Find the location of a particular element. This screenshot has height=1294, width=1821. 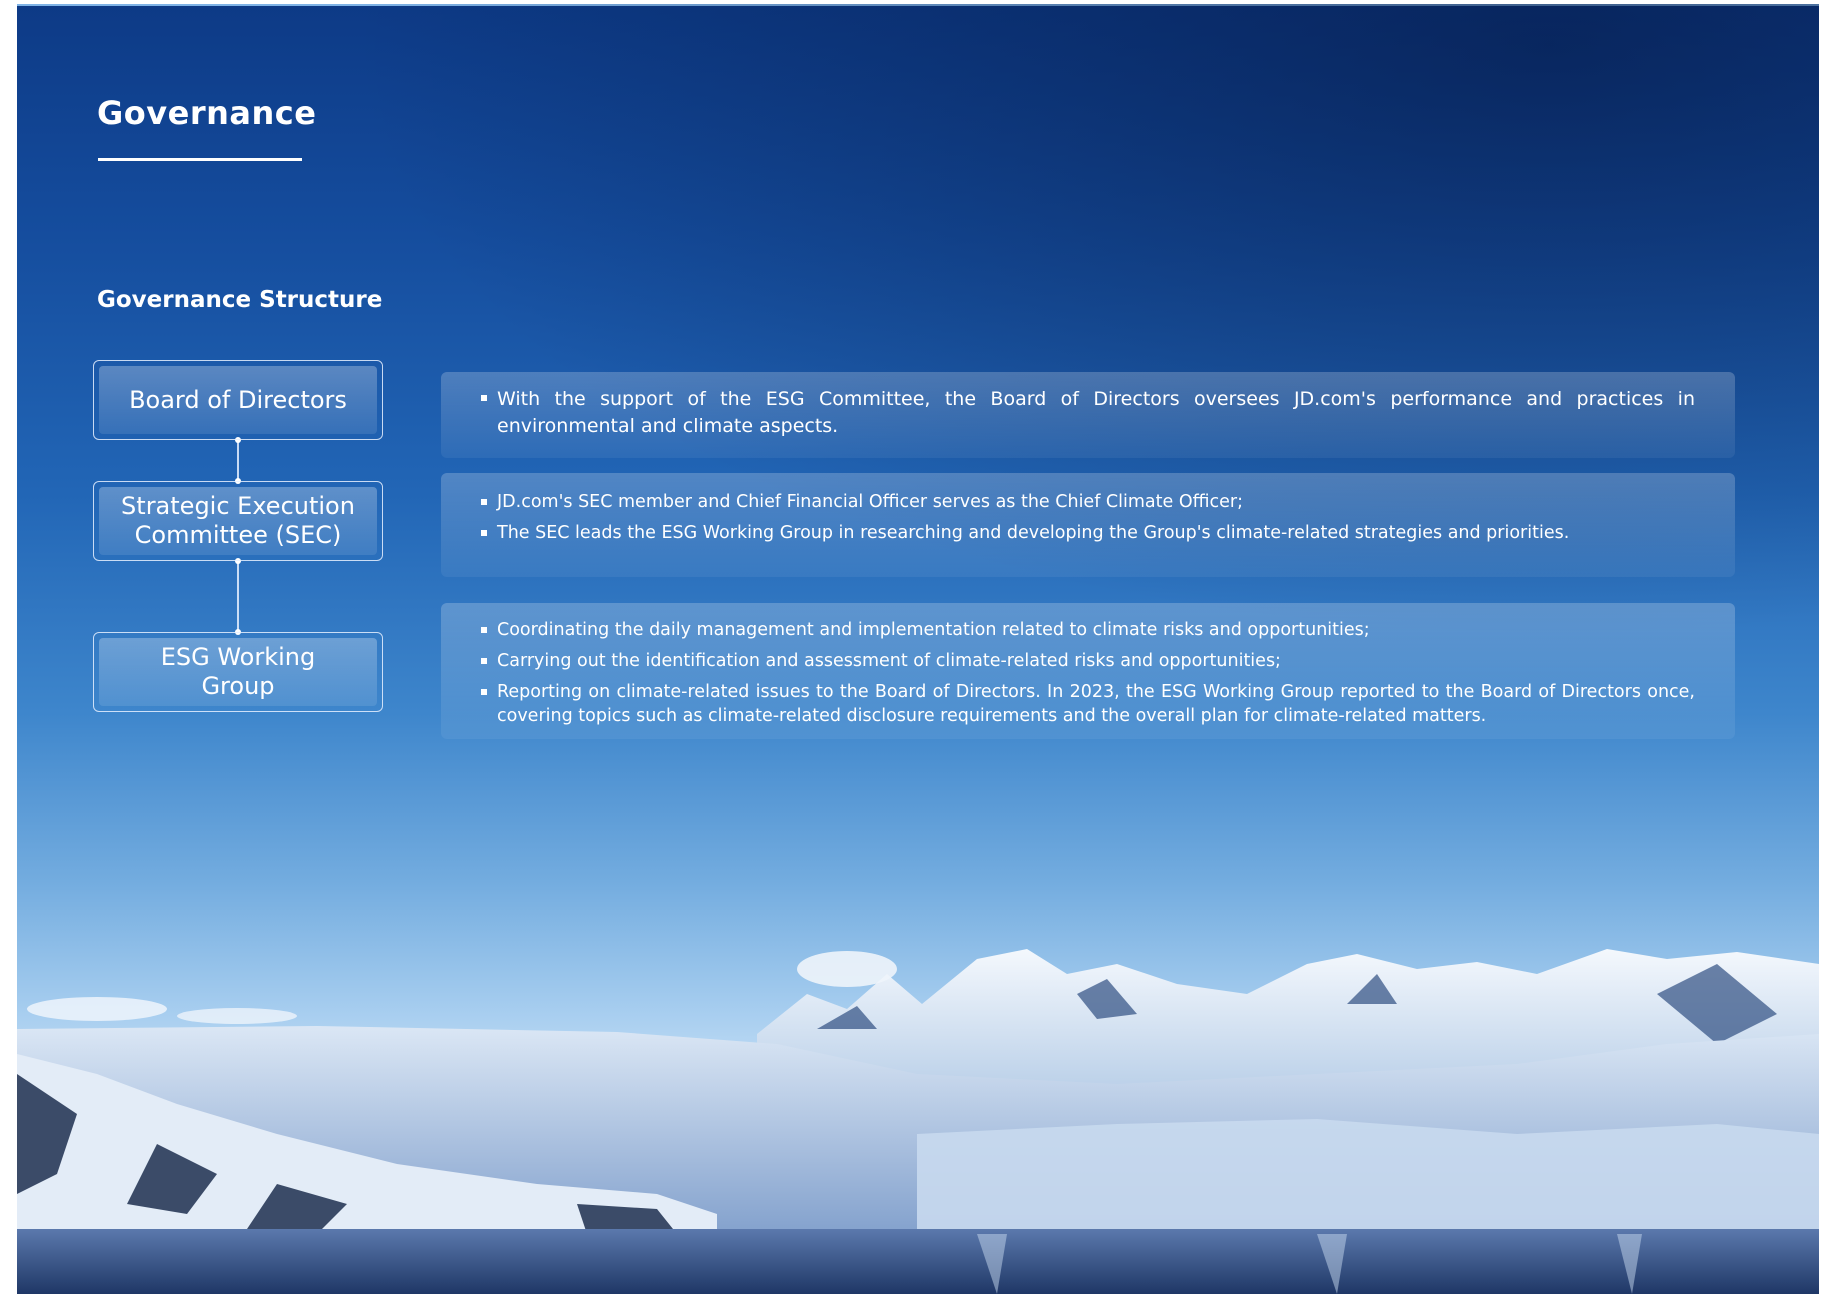

node-label: Strategic Execution Committee (SEC) is located at coordinates (238, 521).